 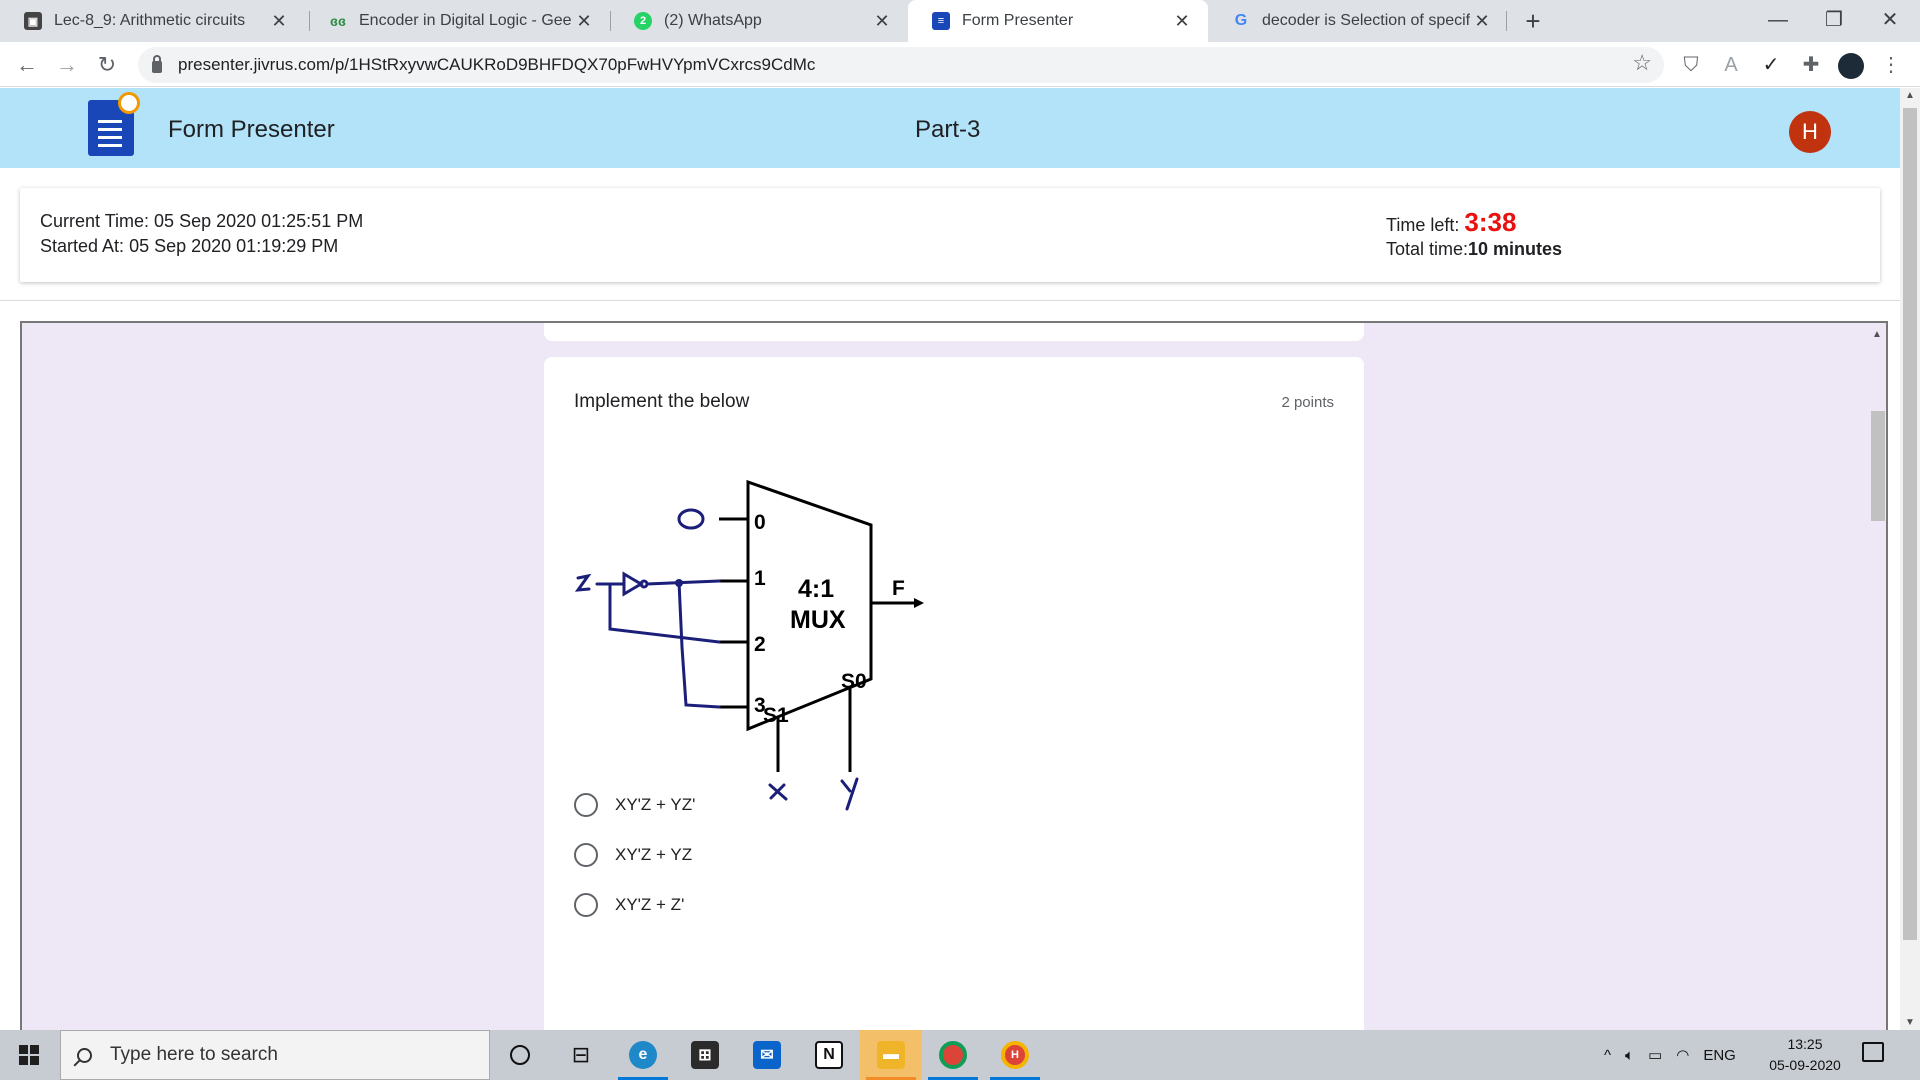 I want to click on tab-whatsapp: 2 (2) WhatsApp ✕, so click(x=759, y=21).